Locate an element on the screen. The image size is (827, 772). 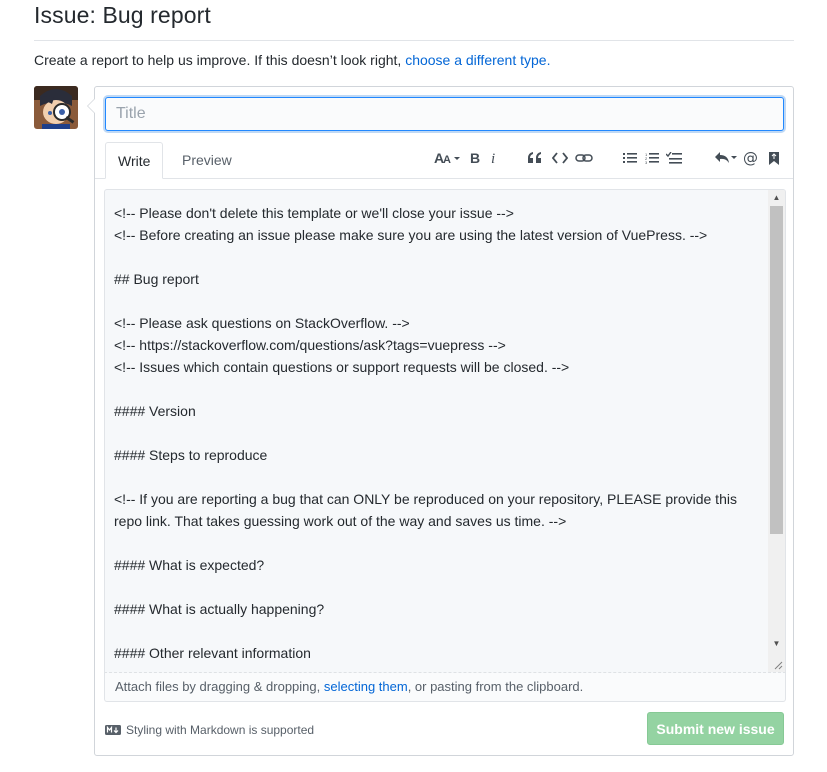
code-icon is located at coordinates (560, 158).